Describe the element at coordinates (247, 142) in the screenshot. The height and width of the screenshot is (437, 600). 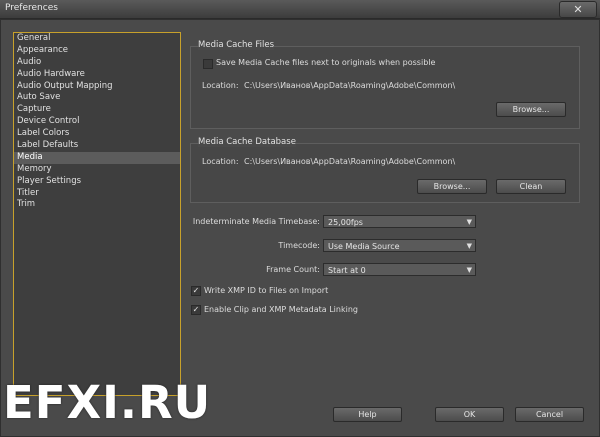
I see `media-cache-database-title: Media Cache Database` at that location.